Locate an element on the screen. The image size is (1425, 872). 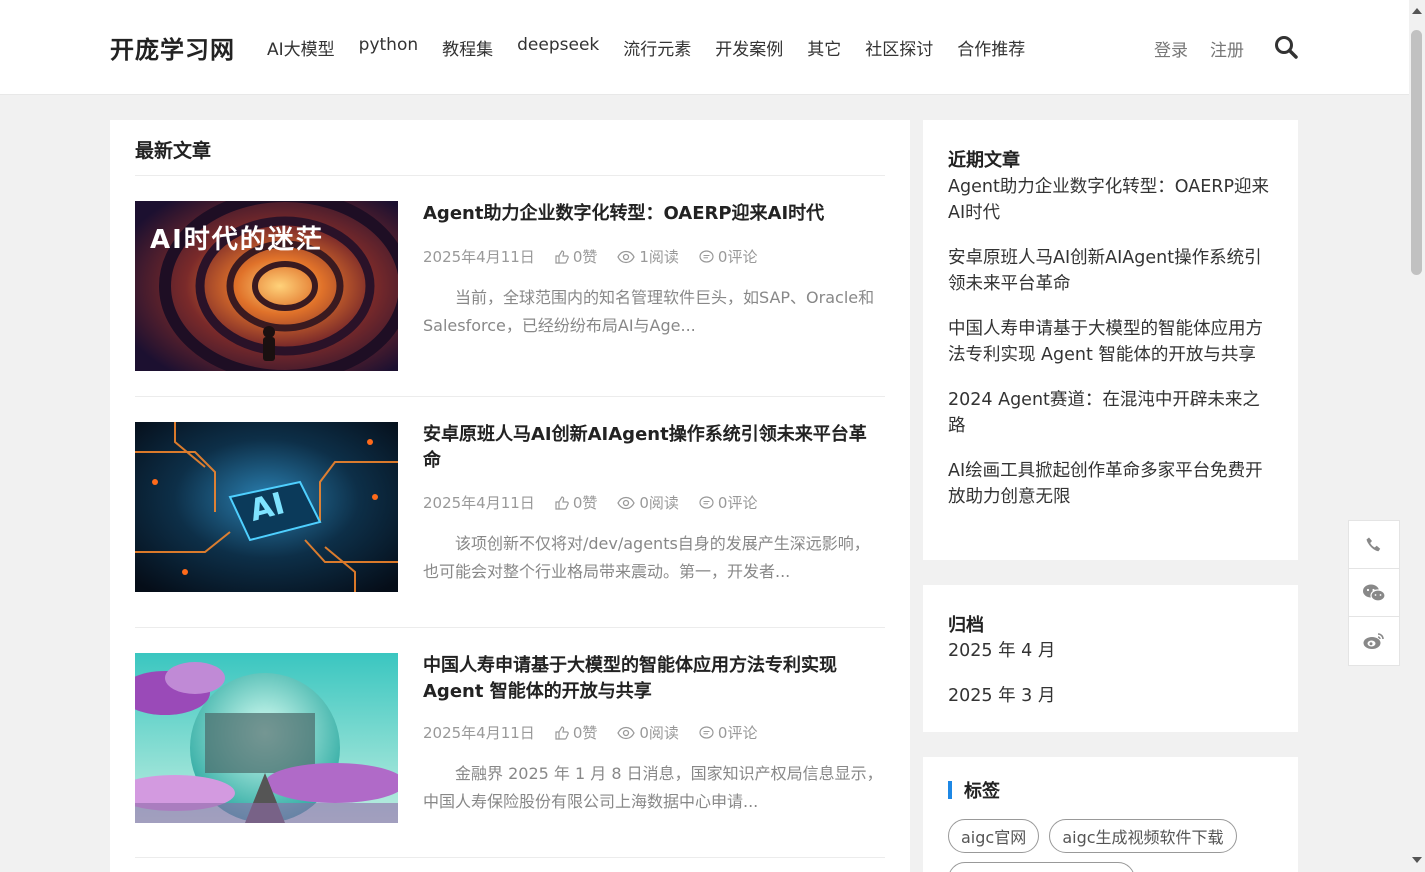
recent-post-link: AI绘画工具掀起创作革命多家平台免费开放助力创意无限 is located at coordinates (1110, 484).